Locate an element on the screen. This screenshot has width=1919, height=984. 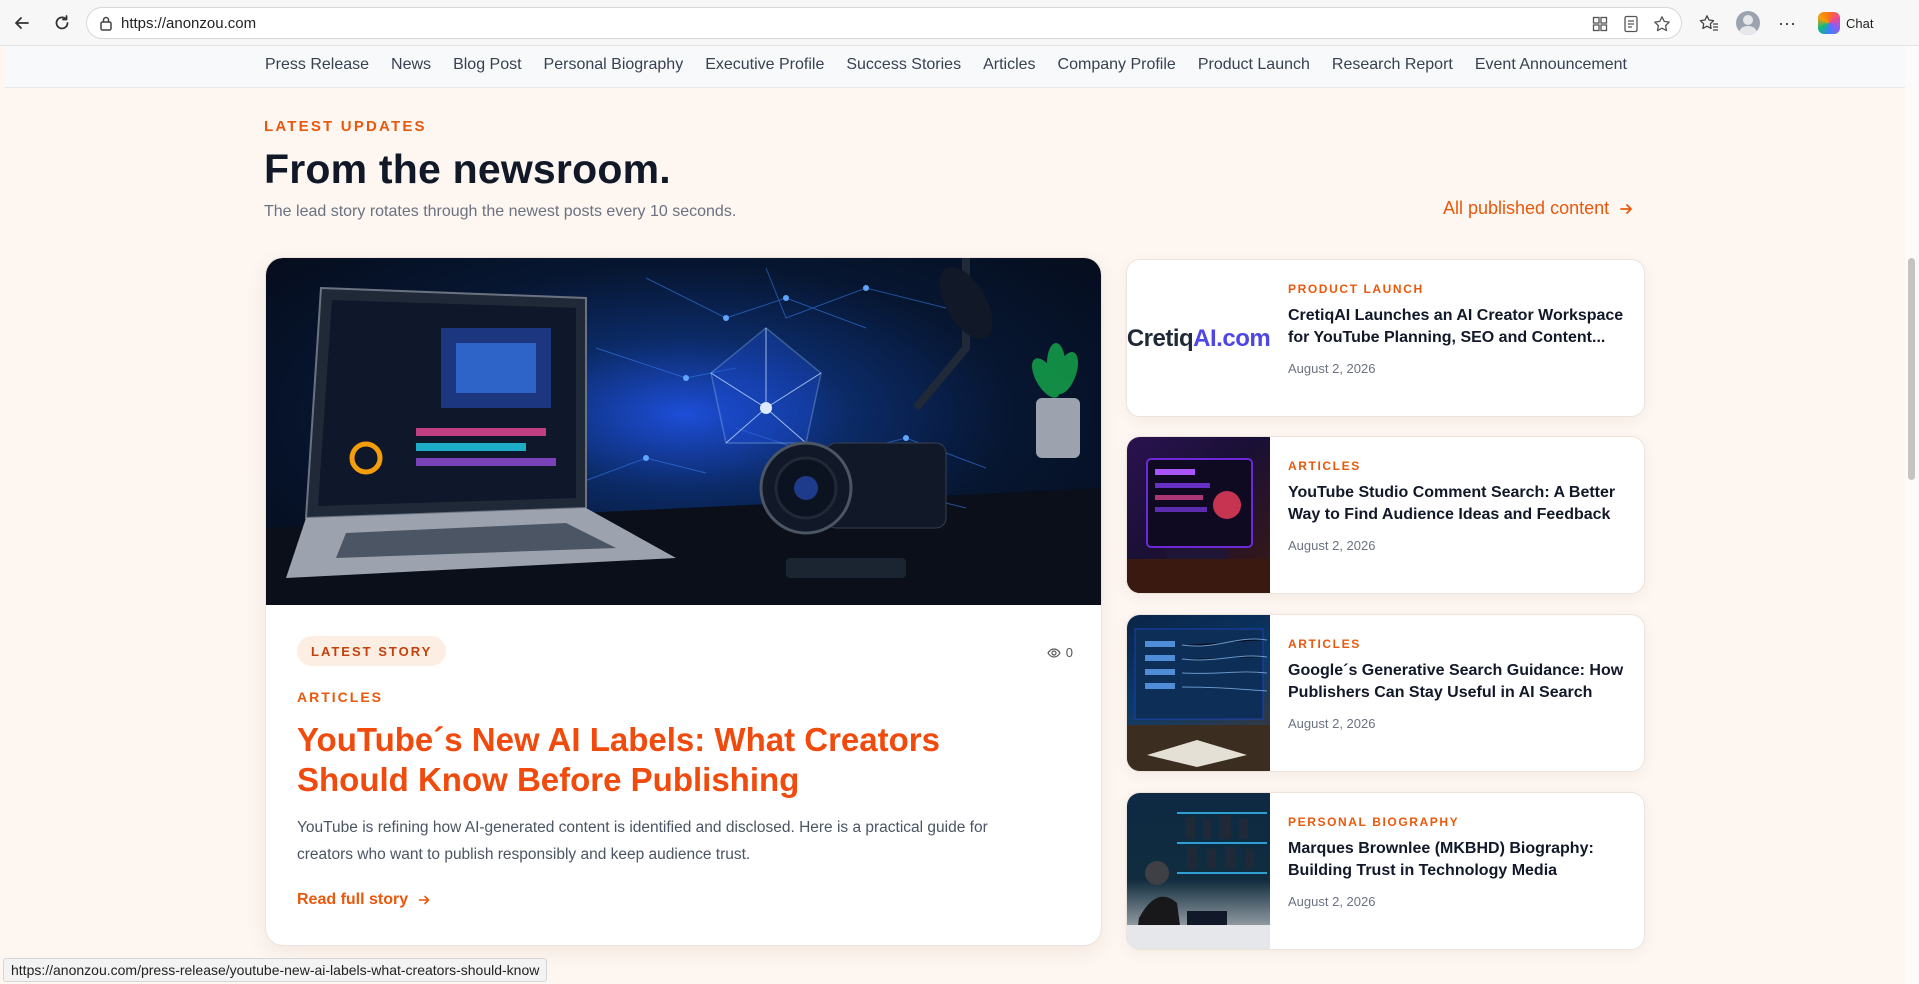
read-full-story-label: Read full story is located at coordinates (353, 899).